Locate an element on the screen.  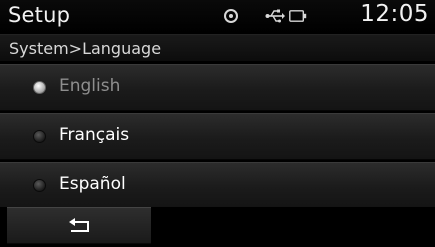
status-icons is located at coordinates (265, 16).